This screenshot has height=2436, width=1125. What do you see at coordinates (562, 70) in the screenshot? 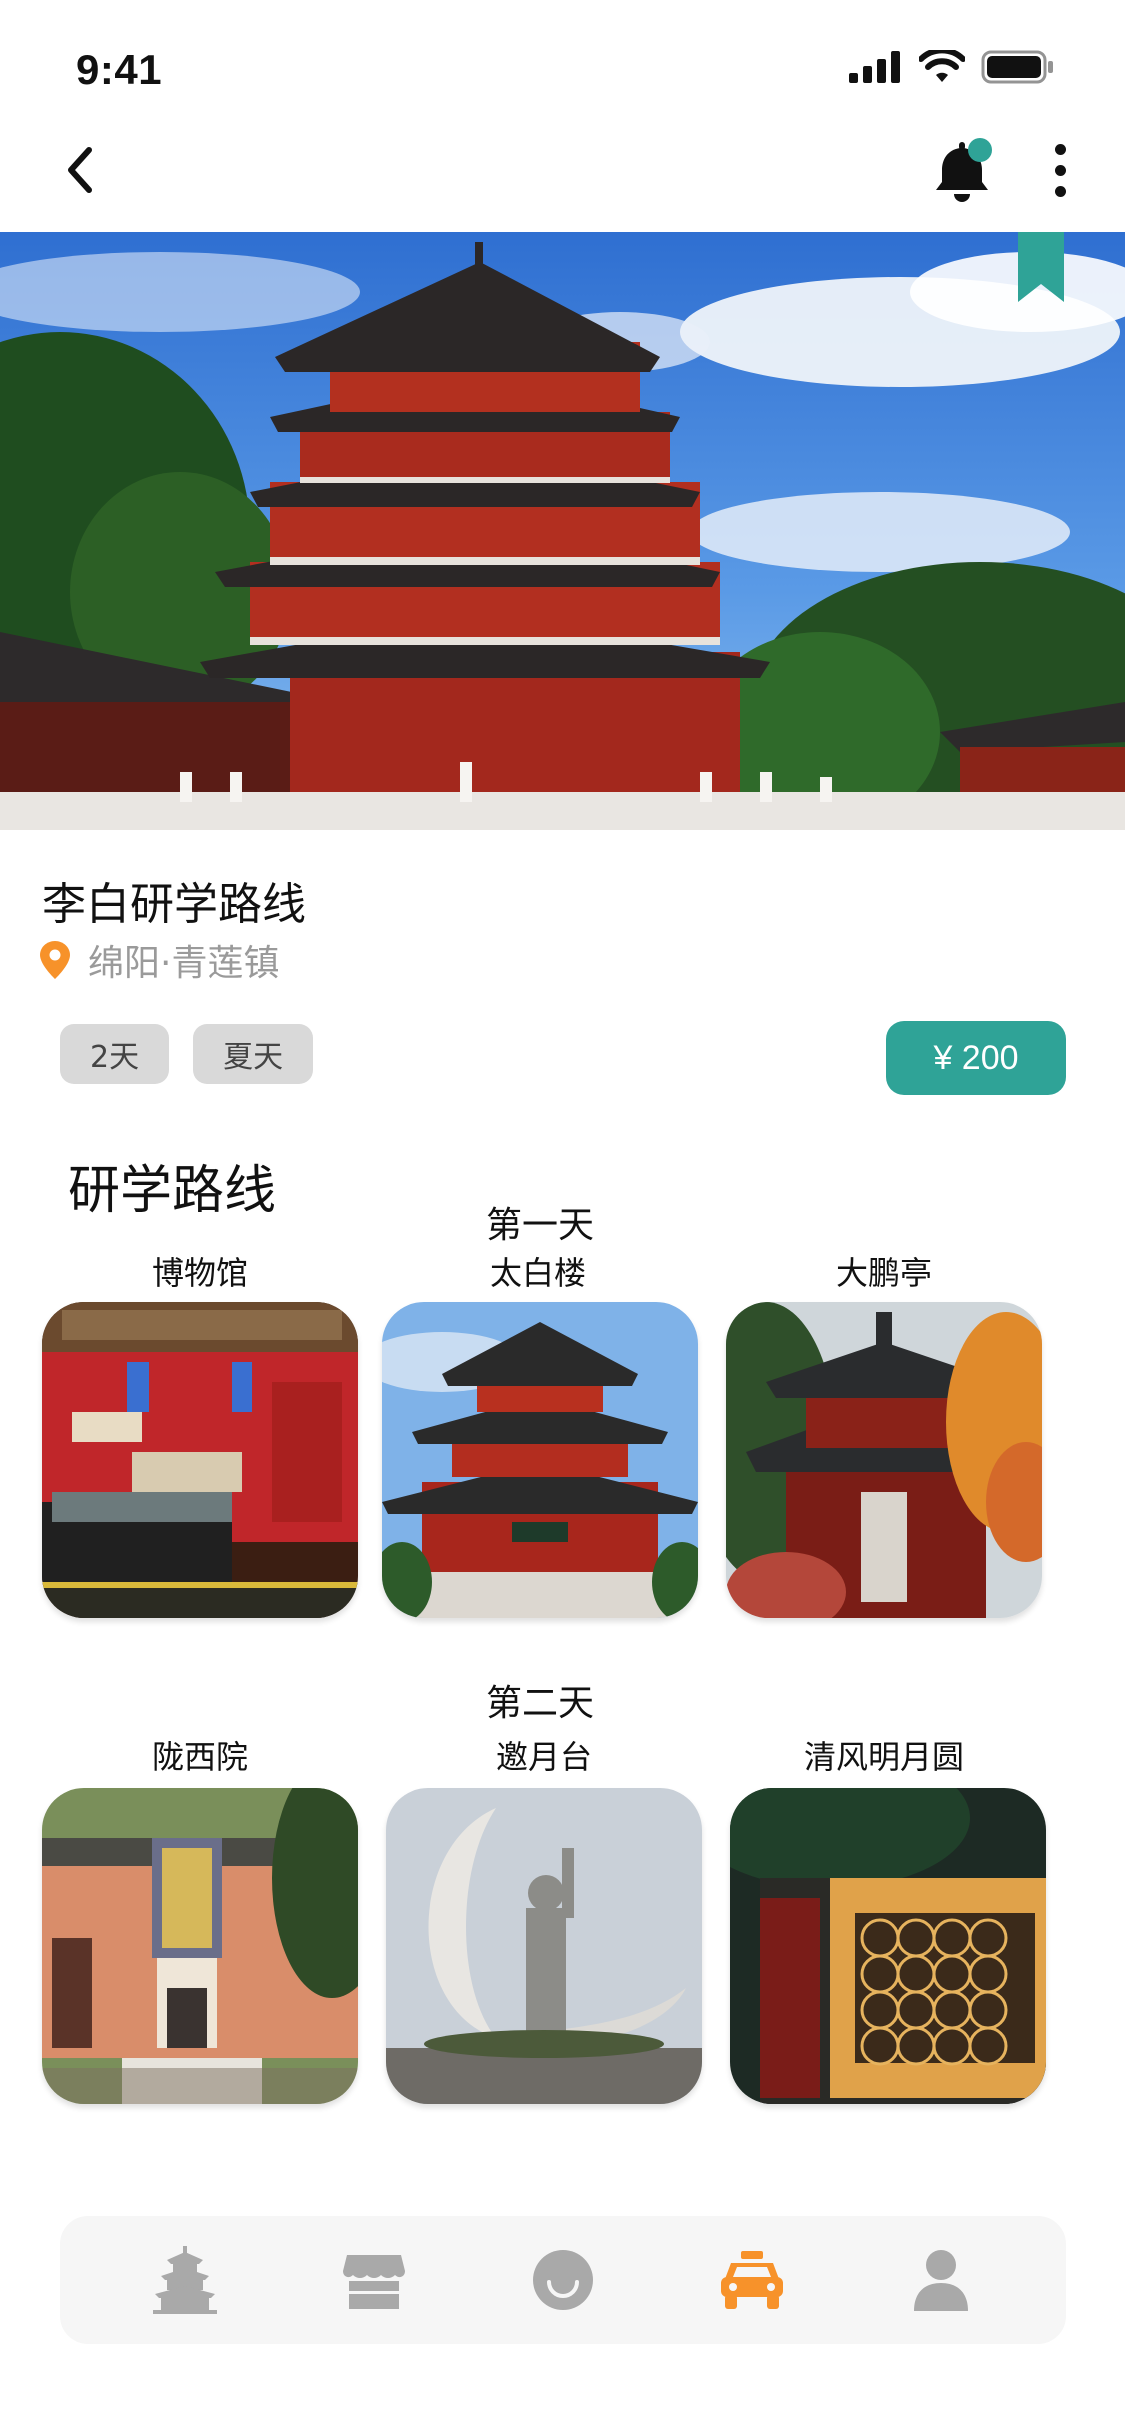
I see `status-bar: 9:41` at bounding box center [562, 70].